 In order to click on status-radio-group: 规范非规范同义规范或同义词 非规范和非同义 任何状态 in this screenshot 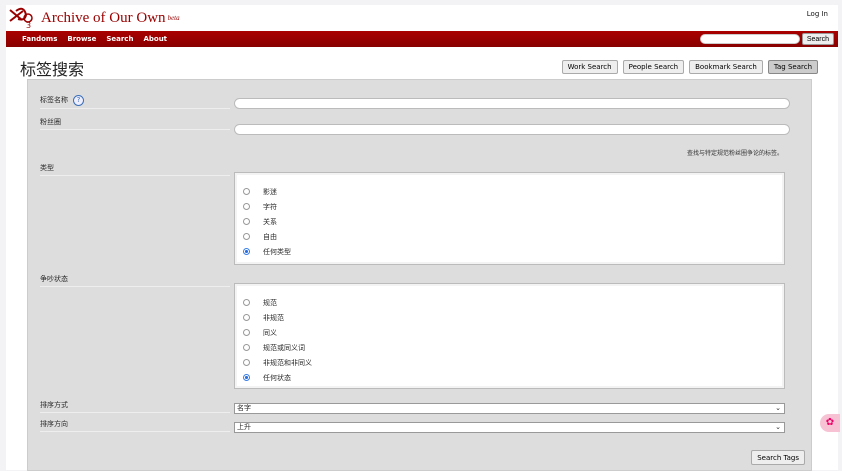, I will do `click(509, 336)`.